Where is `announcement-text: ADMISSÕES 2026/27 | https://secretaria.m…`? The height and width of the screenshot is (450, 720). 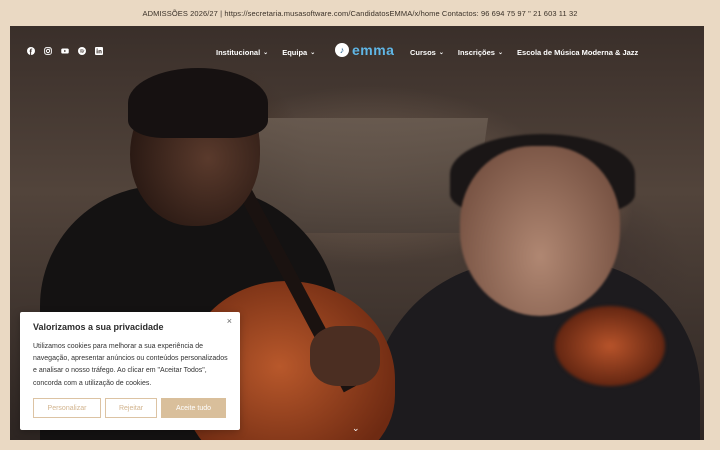 announcement-text: ADMISSÕES 2026/27 | https://secretaria.m… is located at coordinates (360, 13).